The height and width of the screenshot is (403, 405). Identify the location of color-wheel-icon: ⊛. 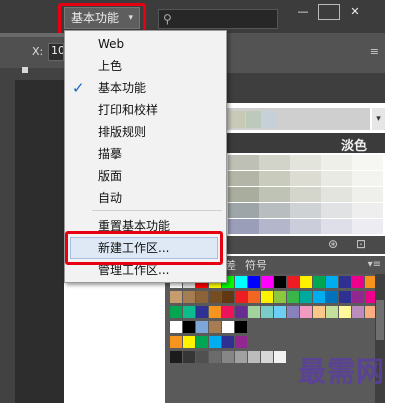
(333, 244).